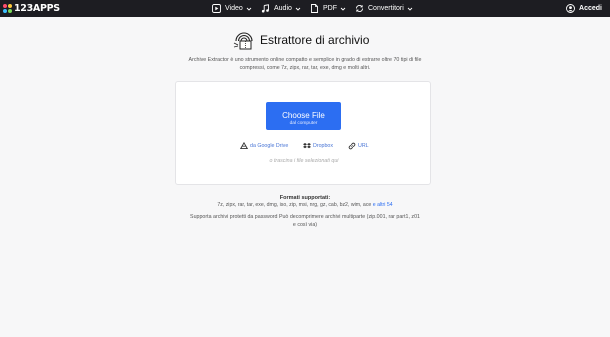 This screenshot has width=610, height=337. I want to click on pdf-icon, so click(314, 8).